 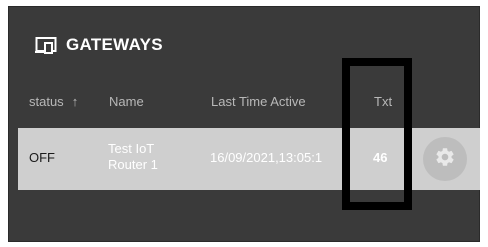 I want to click on arrow-up-icon: ↑, so click(x=75, y=101).